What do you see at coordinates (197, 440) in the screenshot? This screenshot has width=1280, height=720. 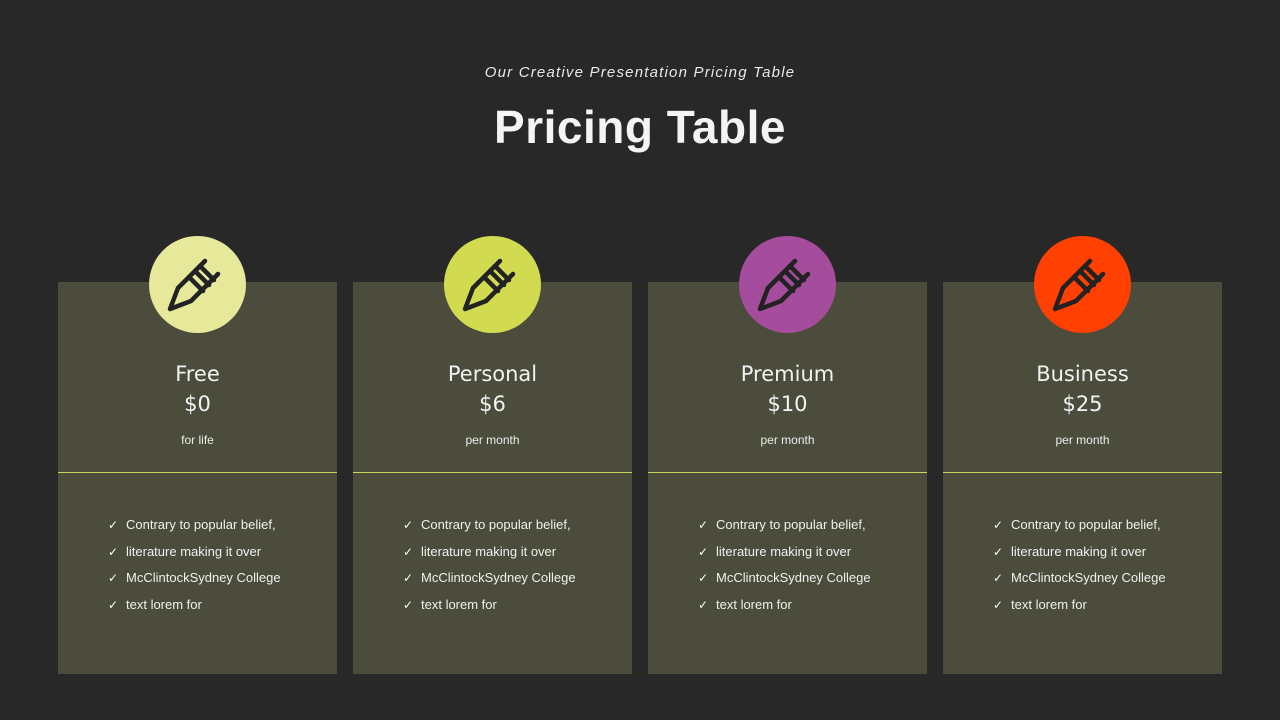 I see `plan-period: for life` at bounding box center [197, 440].